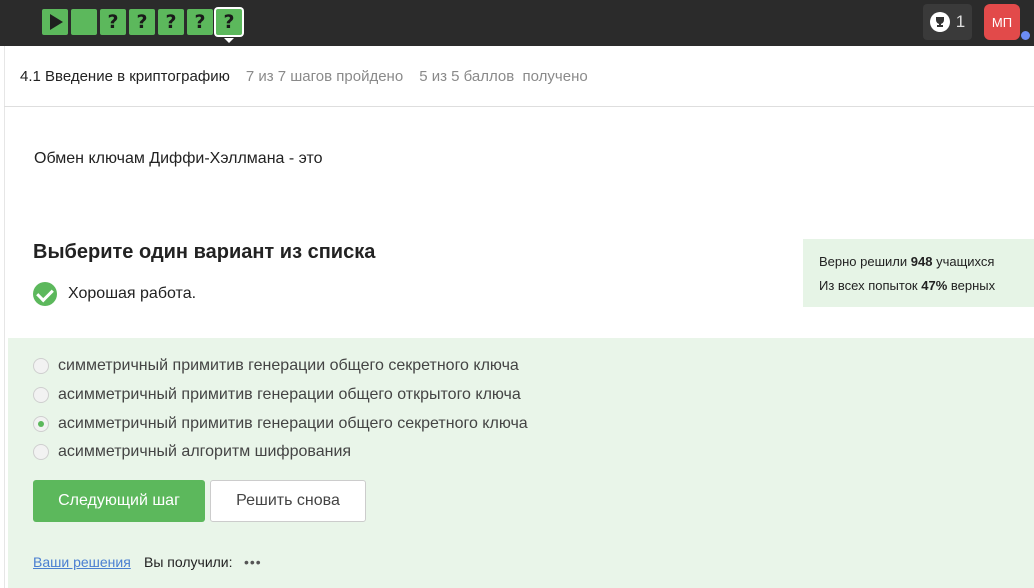  What do you see at coordinates (178, 158) in the screenshot?
I see `question-text: Обмен ключам Диффи-Хэллмана - это` at bounding box center [178, 158].